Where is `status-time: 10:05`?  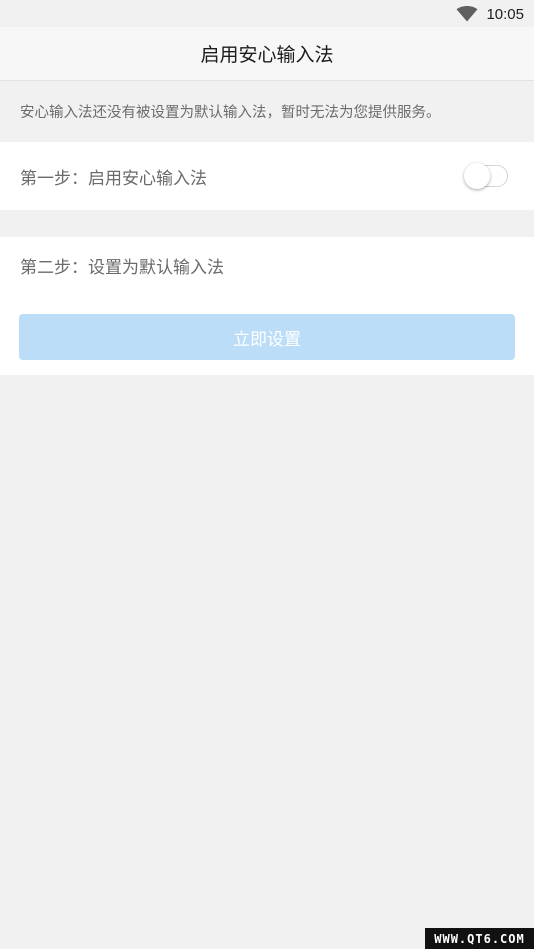 status-time: 10:05 is located at coordinates (505, 14).